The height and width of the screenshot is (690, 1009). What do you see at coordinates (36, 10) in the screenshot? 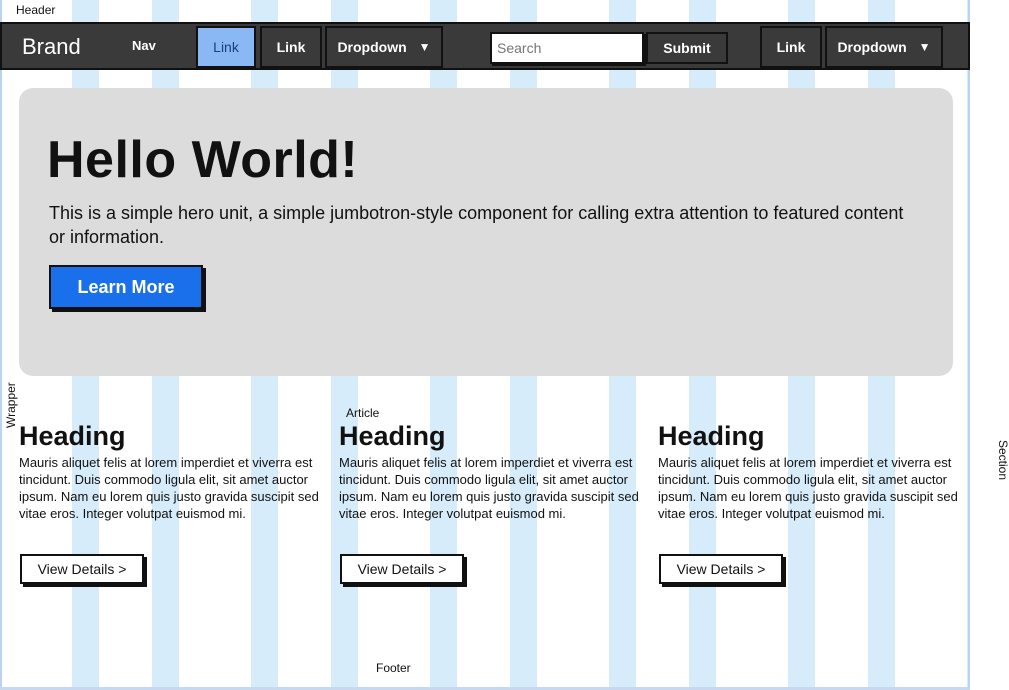
I see `header-label: Header` at bounding box center [36, 10].